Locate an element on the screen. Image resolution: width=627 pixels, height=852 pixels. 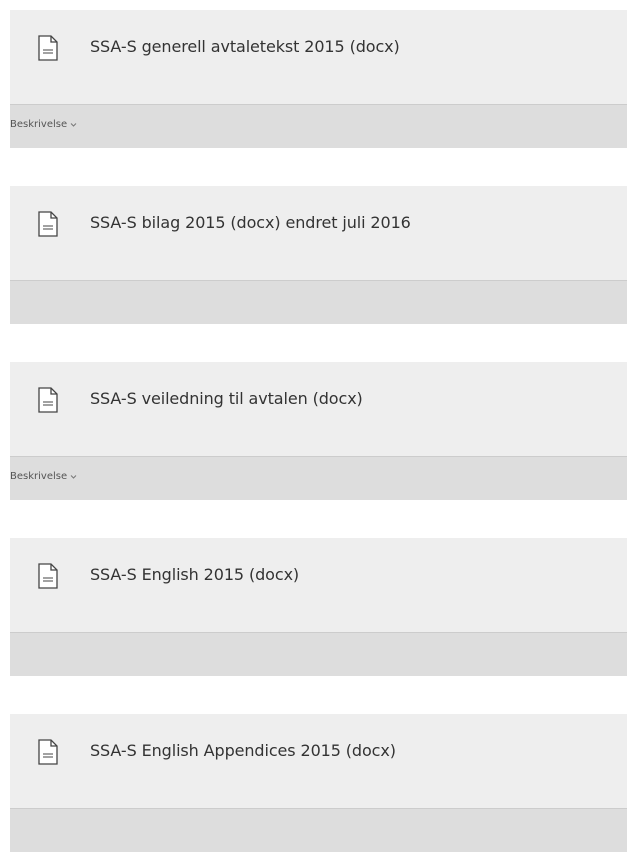
document-header: SSA-S English Appendices 2015 (docx) is located at coordinates (318, 761).